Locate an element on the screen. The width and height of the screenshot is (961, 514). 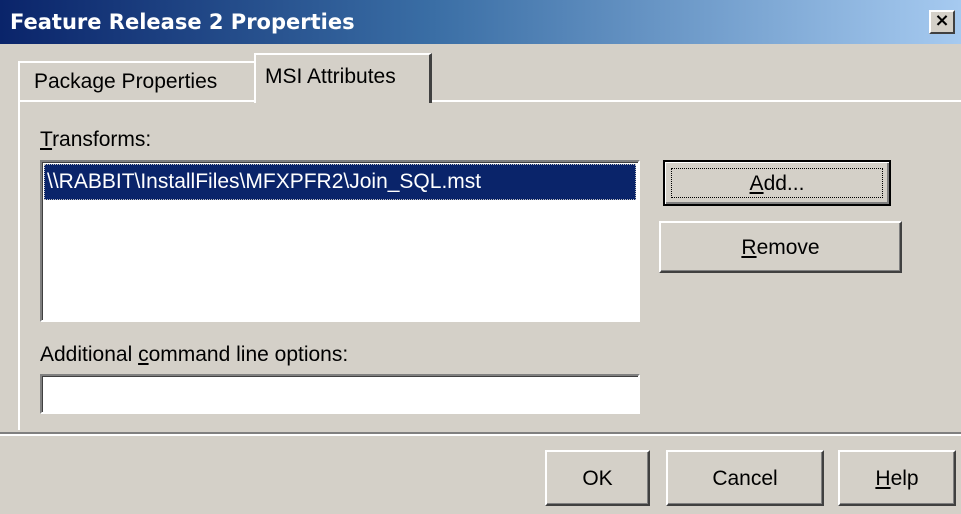
transforms-label: Transforms: is located at coordinates (95, 140).